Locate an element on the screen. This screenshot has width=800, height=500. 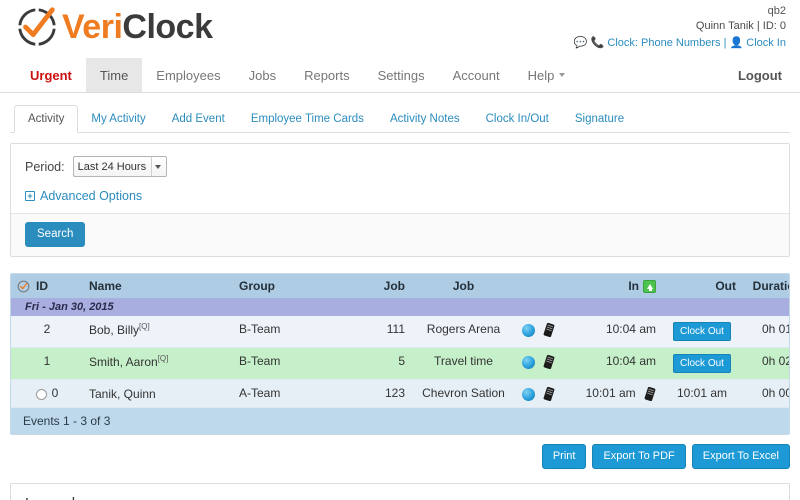
column-header-name: Name is located at coordinates (158, 286).